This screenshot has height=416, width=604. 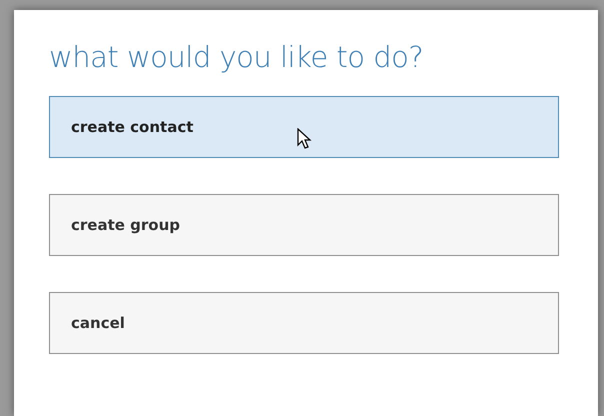 I want to click on menu-button: cancel, so click(x=304, y=323).